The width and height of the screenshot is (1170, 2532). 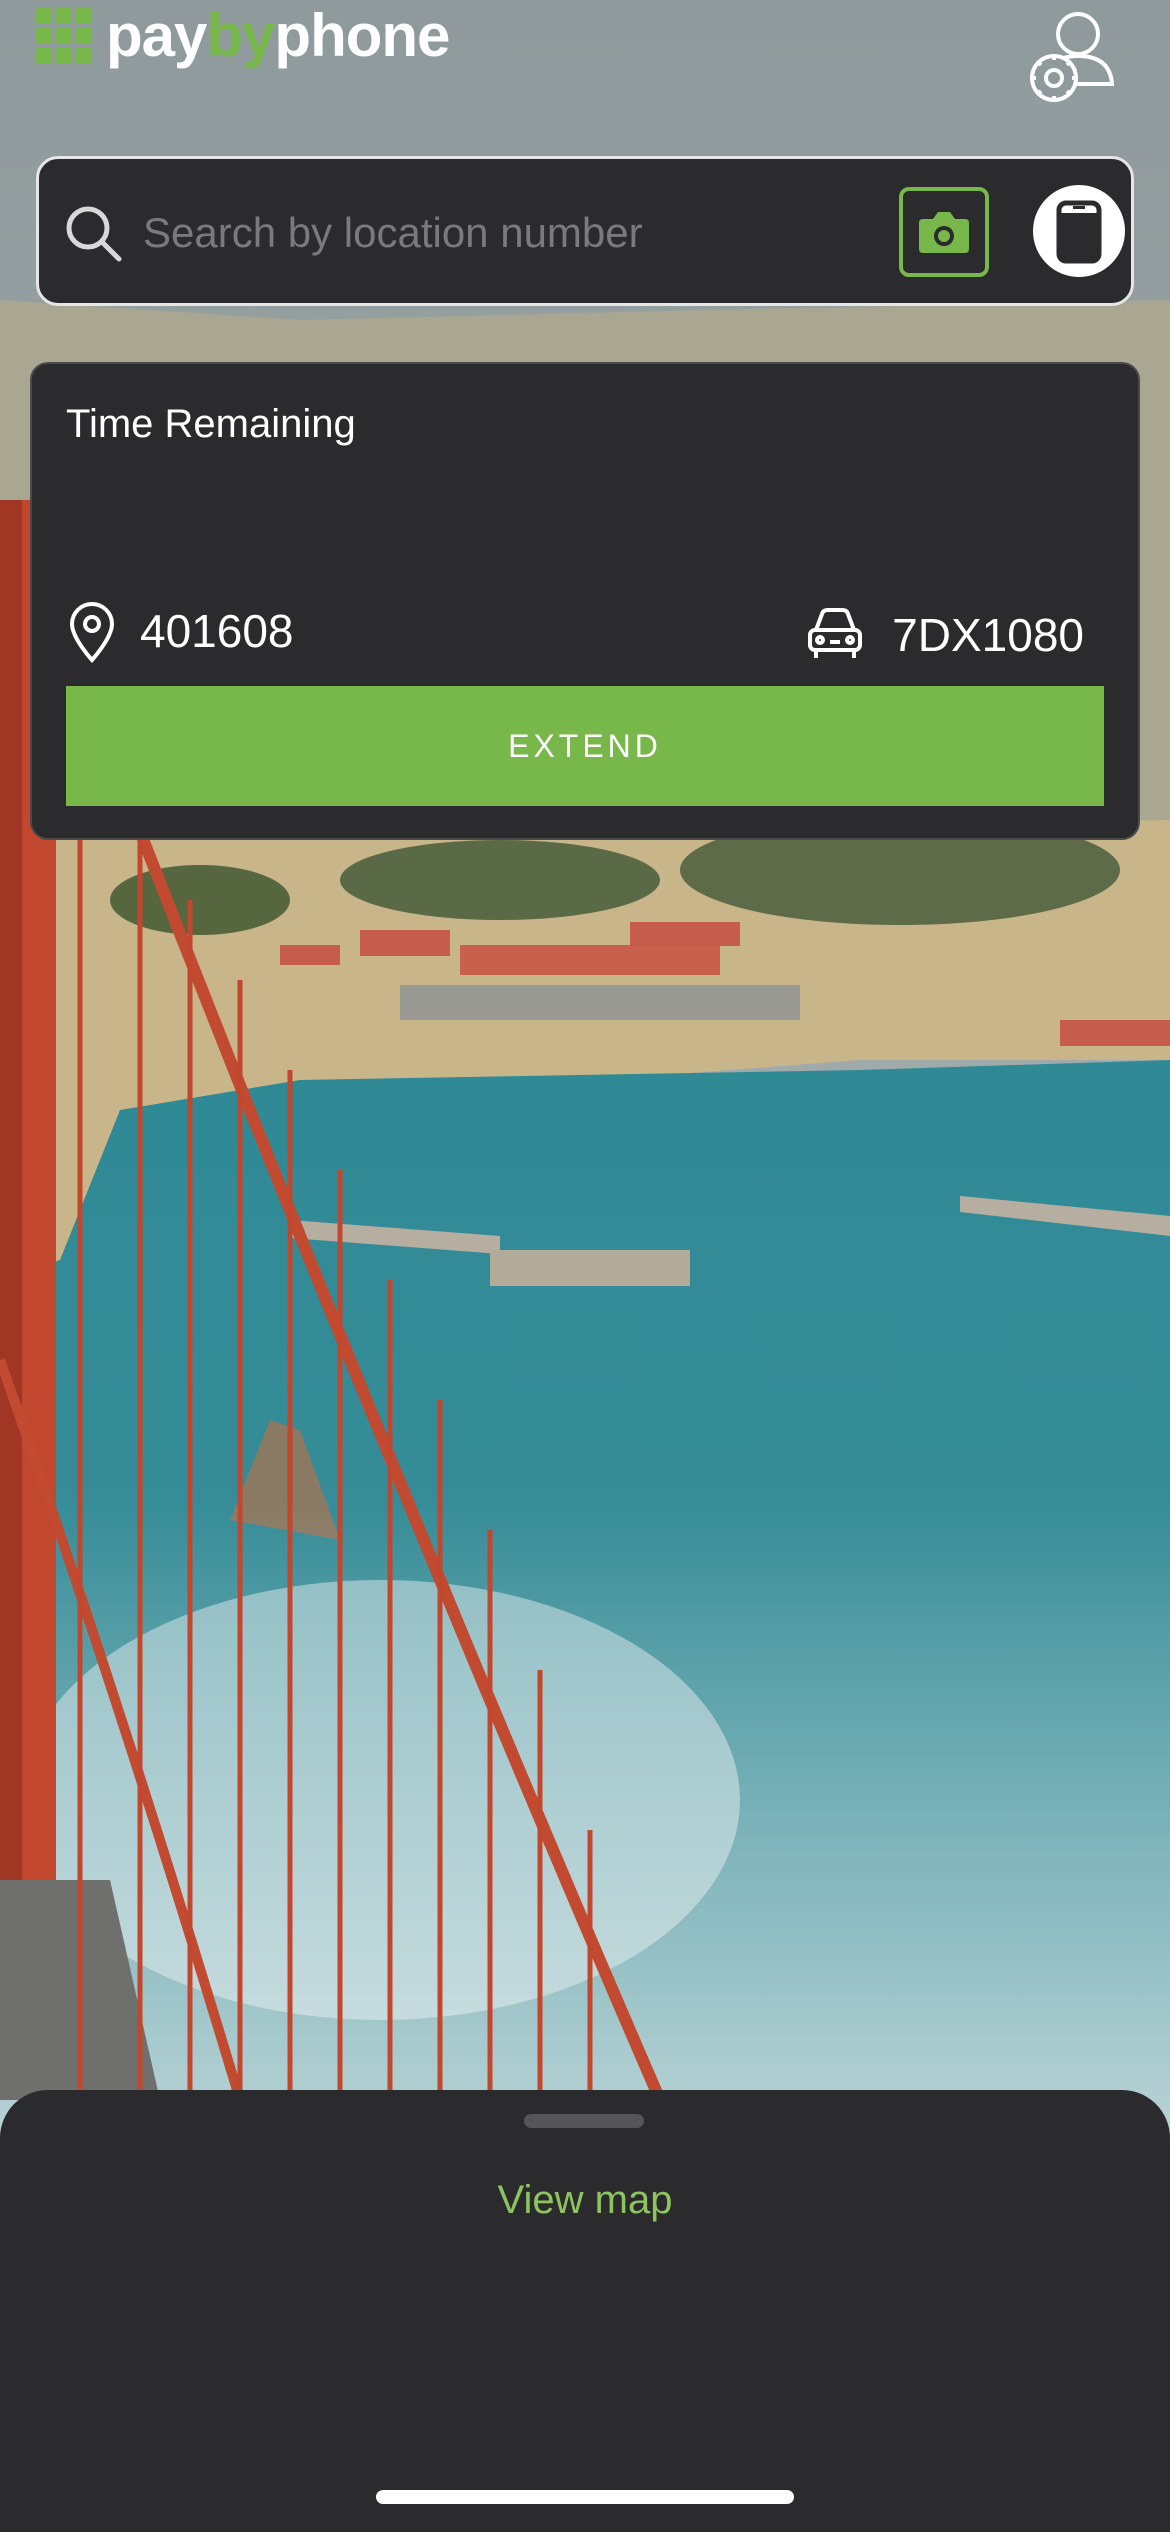 I want to click on nfc-phone-button, so click(x=1079, y=231).